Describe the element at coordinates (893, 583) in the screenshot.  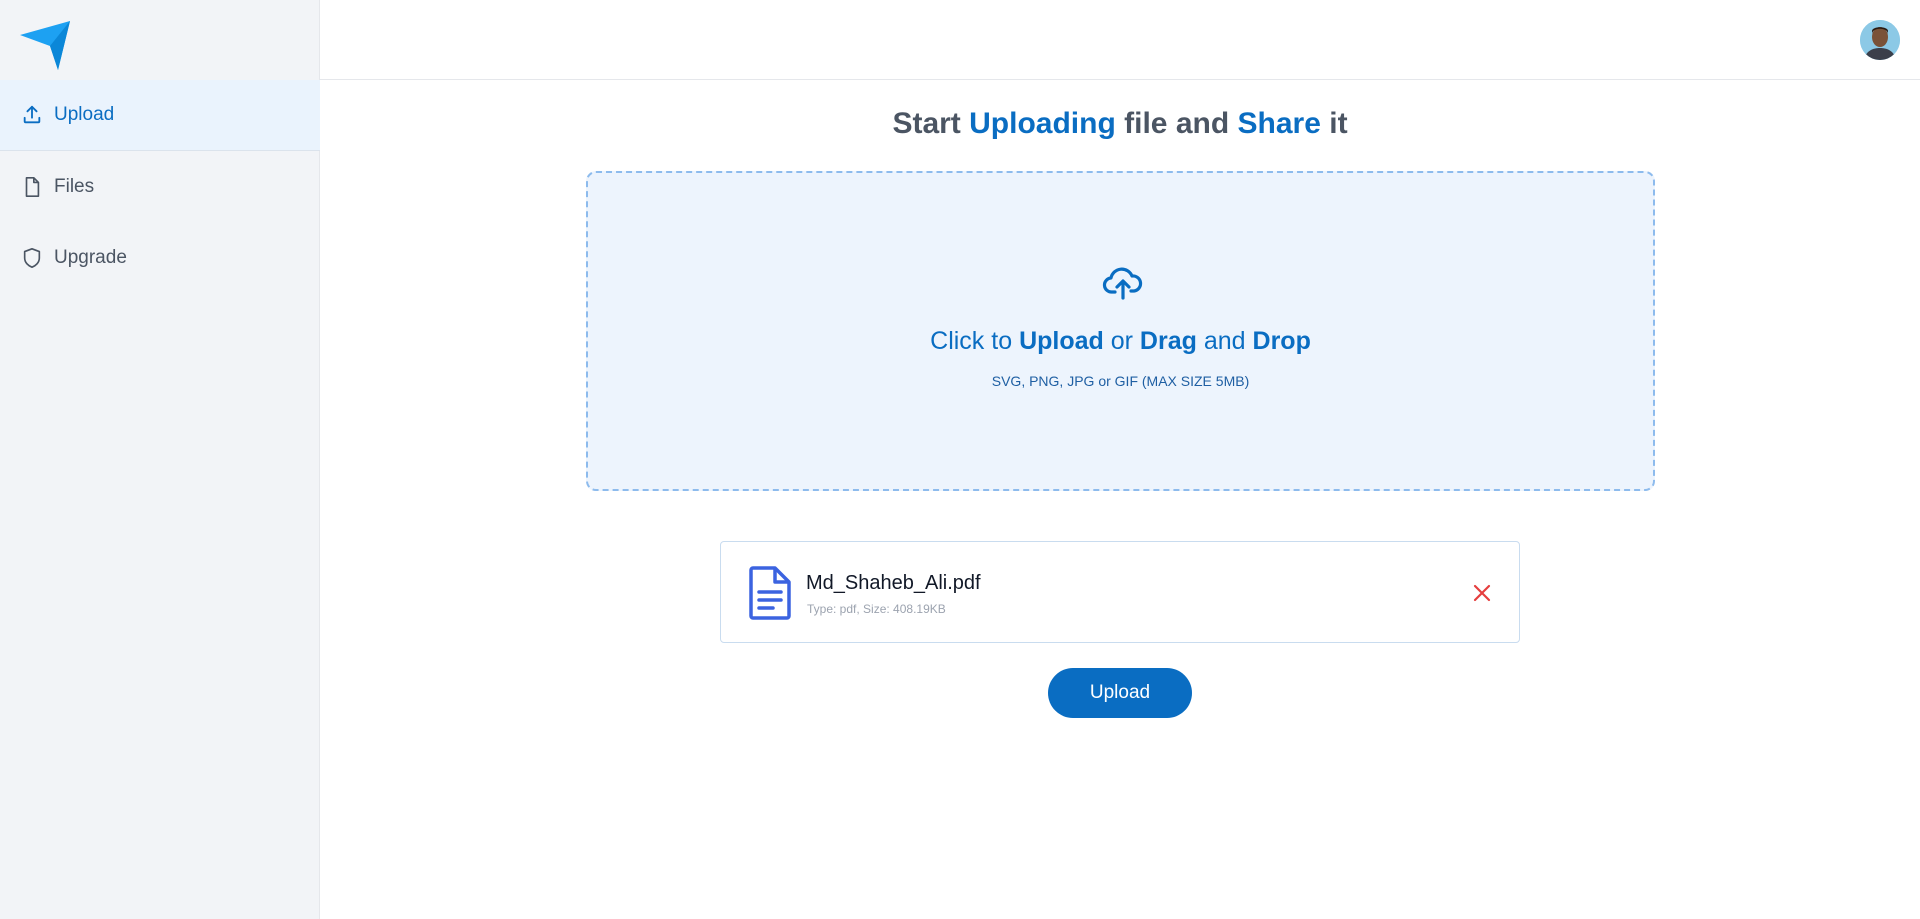
I see `file-name: Md_Shaheb_Ali.pdf` at that location.